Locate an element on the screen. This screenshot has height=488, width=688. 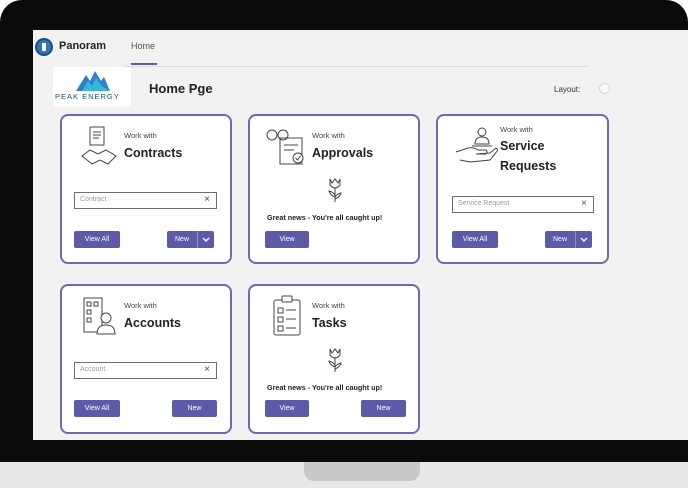
peak-energy-logo: PEAK ENERGY is located at coordinates (92, 87).